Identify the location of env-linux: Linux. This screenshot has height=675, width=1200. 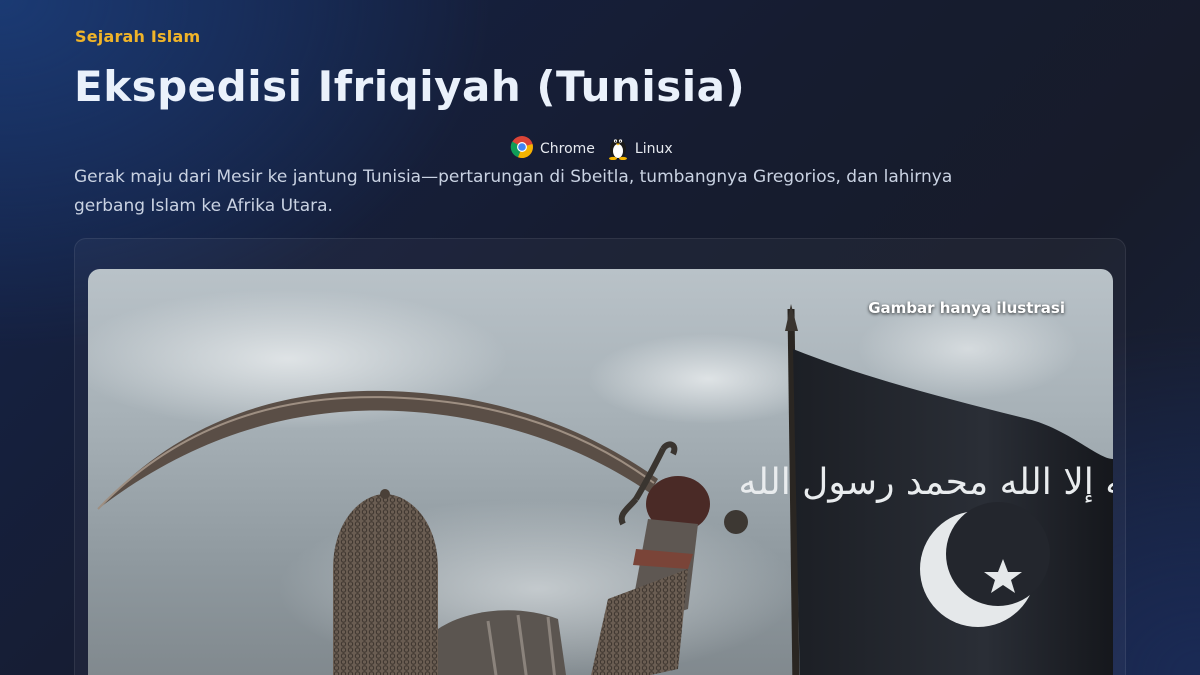
(640, 149).